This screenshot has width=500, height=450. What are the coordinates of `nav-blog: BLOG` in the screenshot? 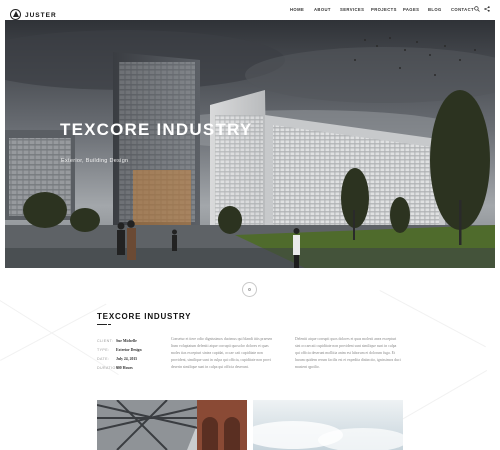 It's located at (435, 9).